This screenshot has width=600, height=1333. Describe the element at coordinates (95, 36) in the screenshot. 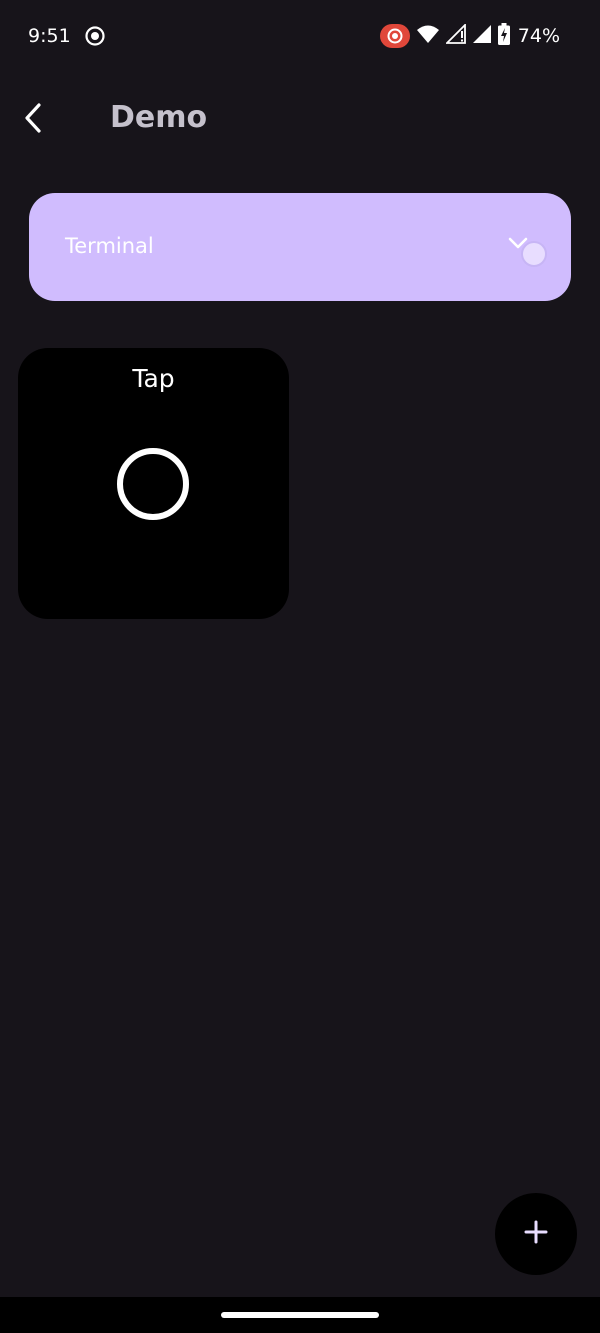

I see `screen-record-icon` at that location.